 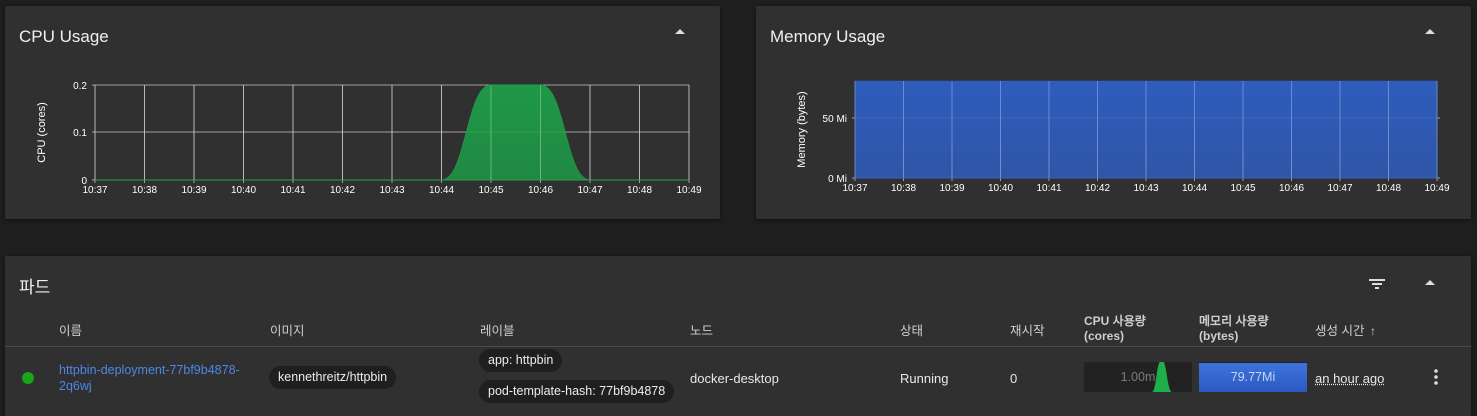 What do you see at coordinates (1219, 336) in the screenshot?
I see `column-header-memory-line2: (bytes)` at bounding box center [1219, 336].